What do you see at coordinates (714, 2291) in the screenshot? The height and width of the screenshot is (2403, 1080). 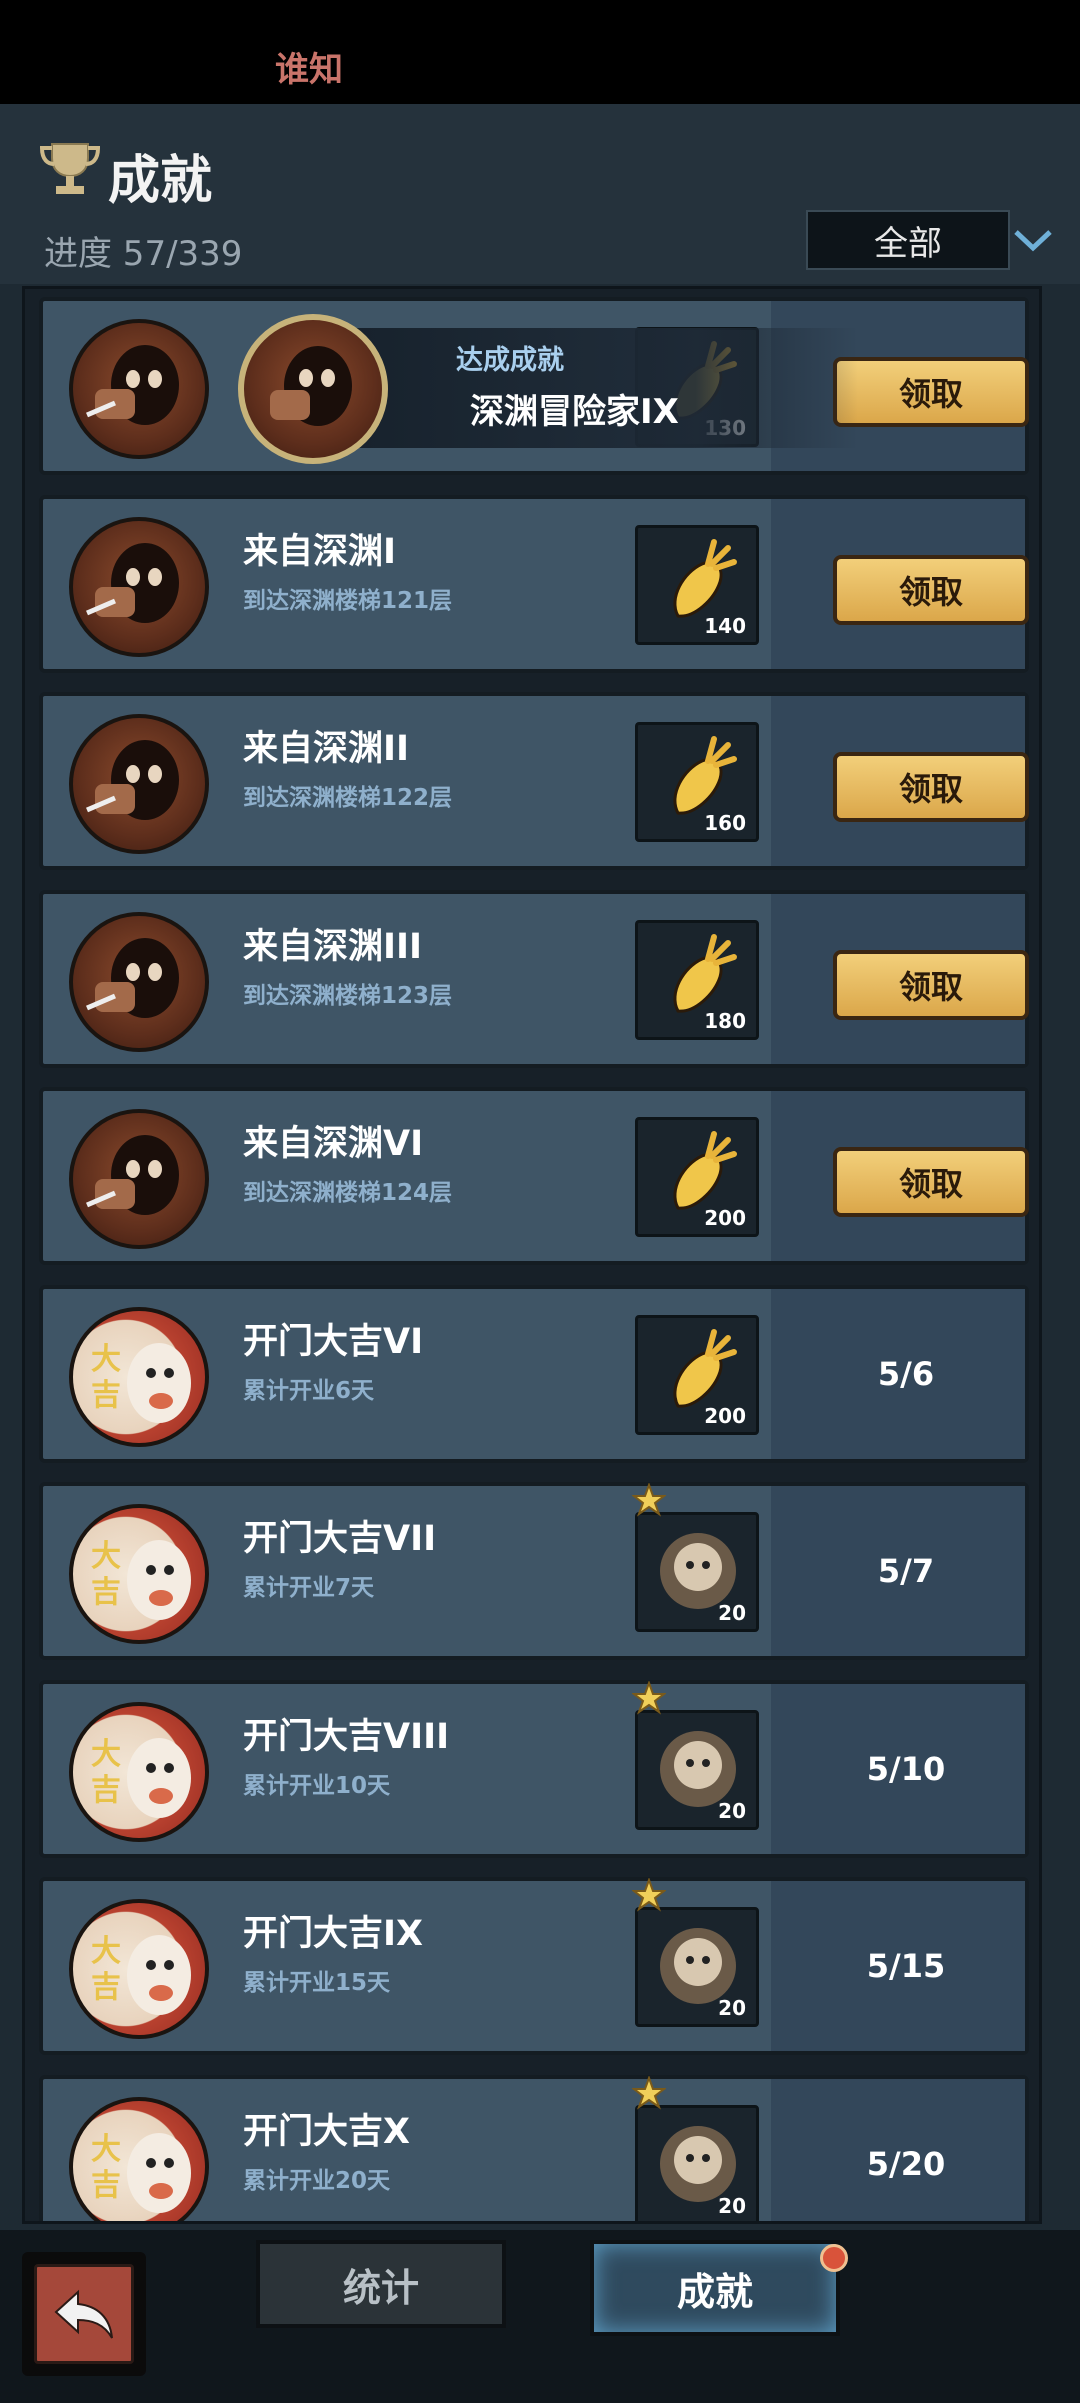 I see `tab-achievements-label: 成就` at bounding box center [714, 2291].